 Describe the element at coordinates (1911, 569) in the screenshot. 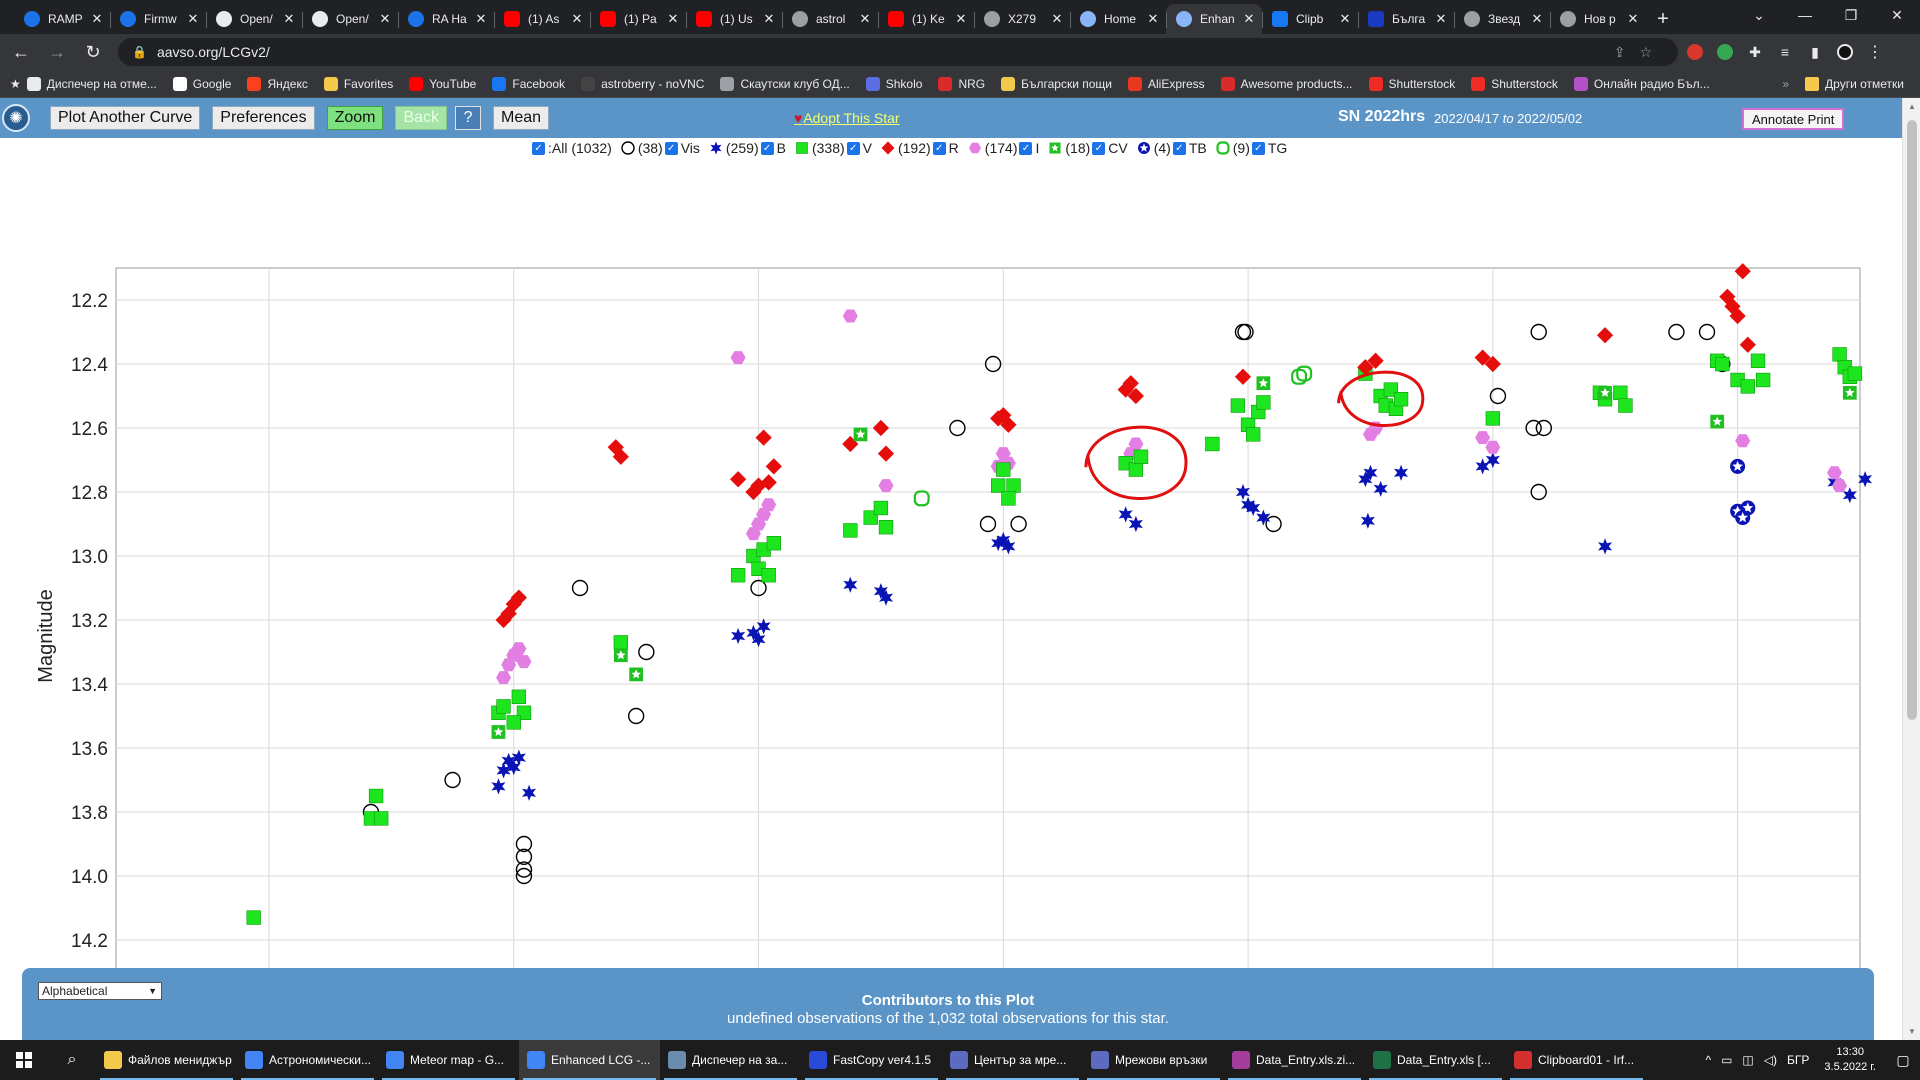

I see `page-scrollbar: ▲ ▼` at that location.